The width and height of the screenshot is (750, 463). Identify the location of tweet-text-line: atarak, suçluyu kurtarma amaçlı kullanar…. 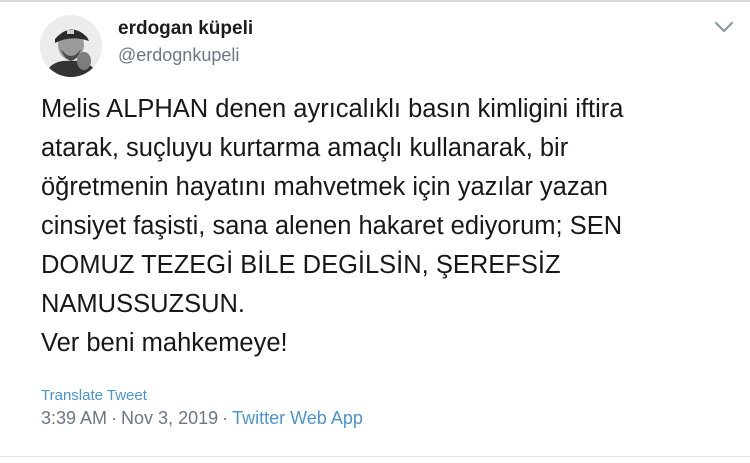
(305, 148).